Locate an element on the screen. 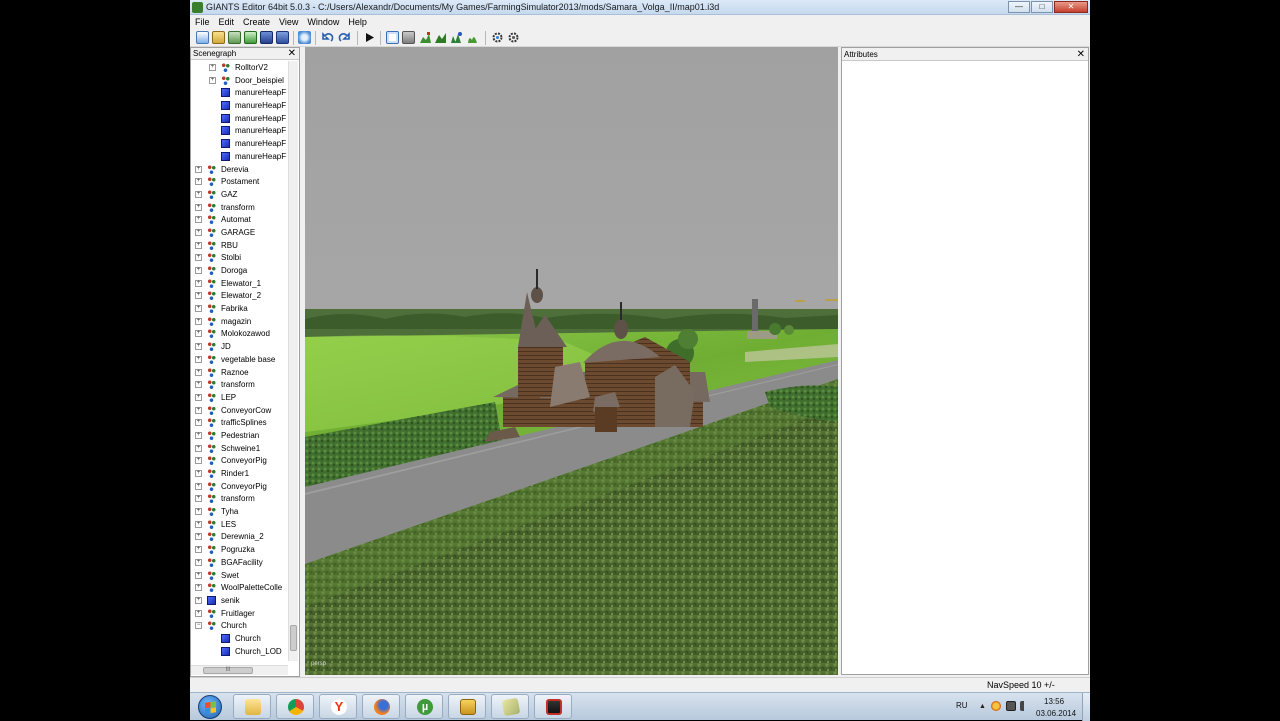  tree-node: + senik is located at coordinates (239, 600).